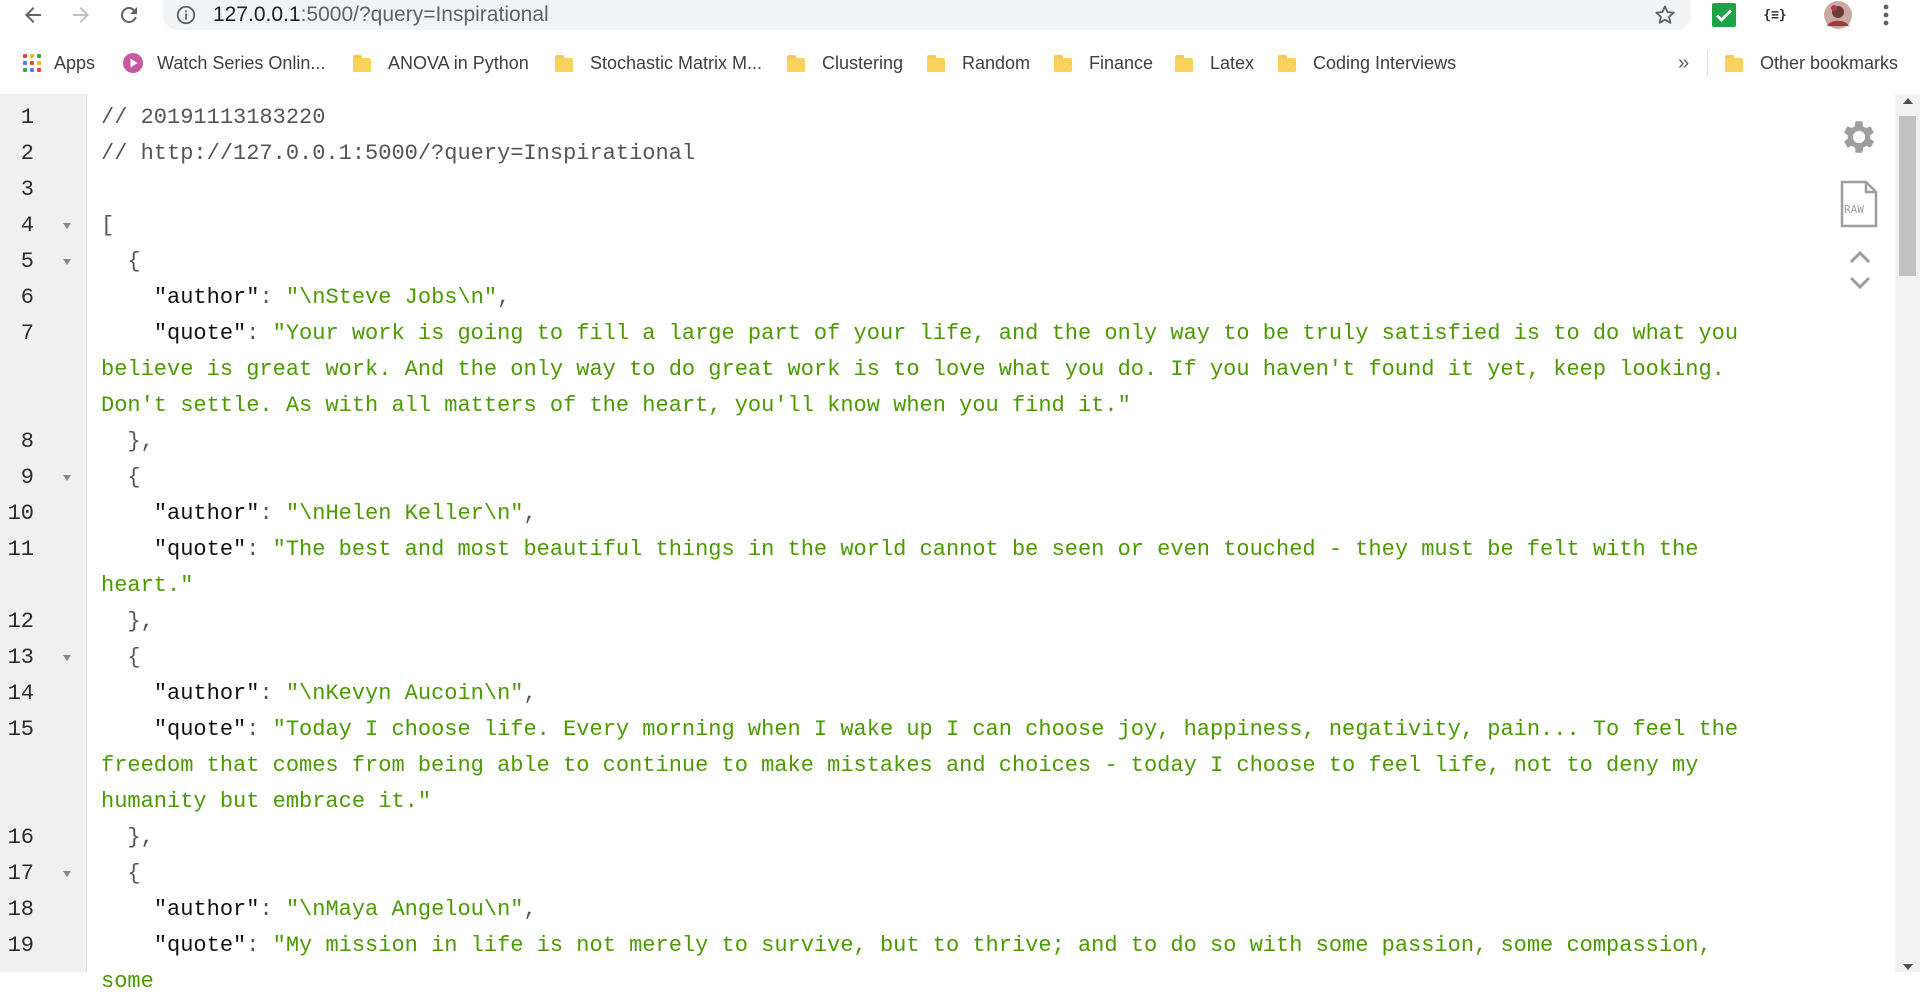  Describe the element at coordinates (1908, 101) in the screenshot. I see `scroll-up-arrow-icon` at that location.